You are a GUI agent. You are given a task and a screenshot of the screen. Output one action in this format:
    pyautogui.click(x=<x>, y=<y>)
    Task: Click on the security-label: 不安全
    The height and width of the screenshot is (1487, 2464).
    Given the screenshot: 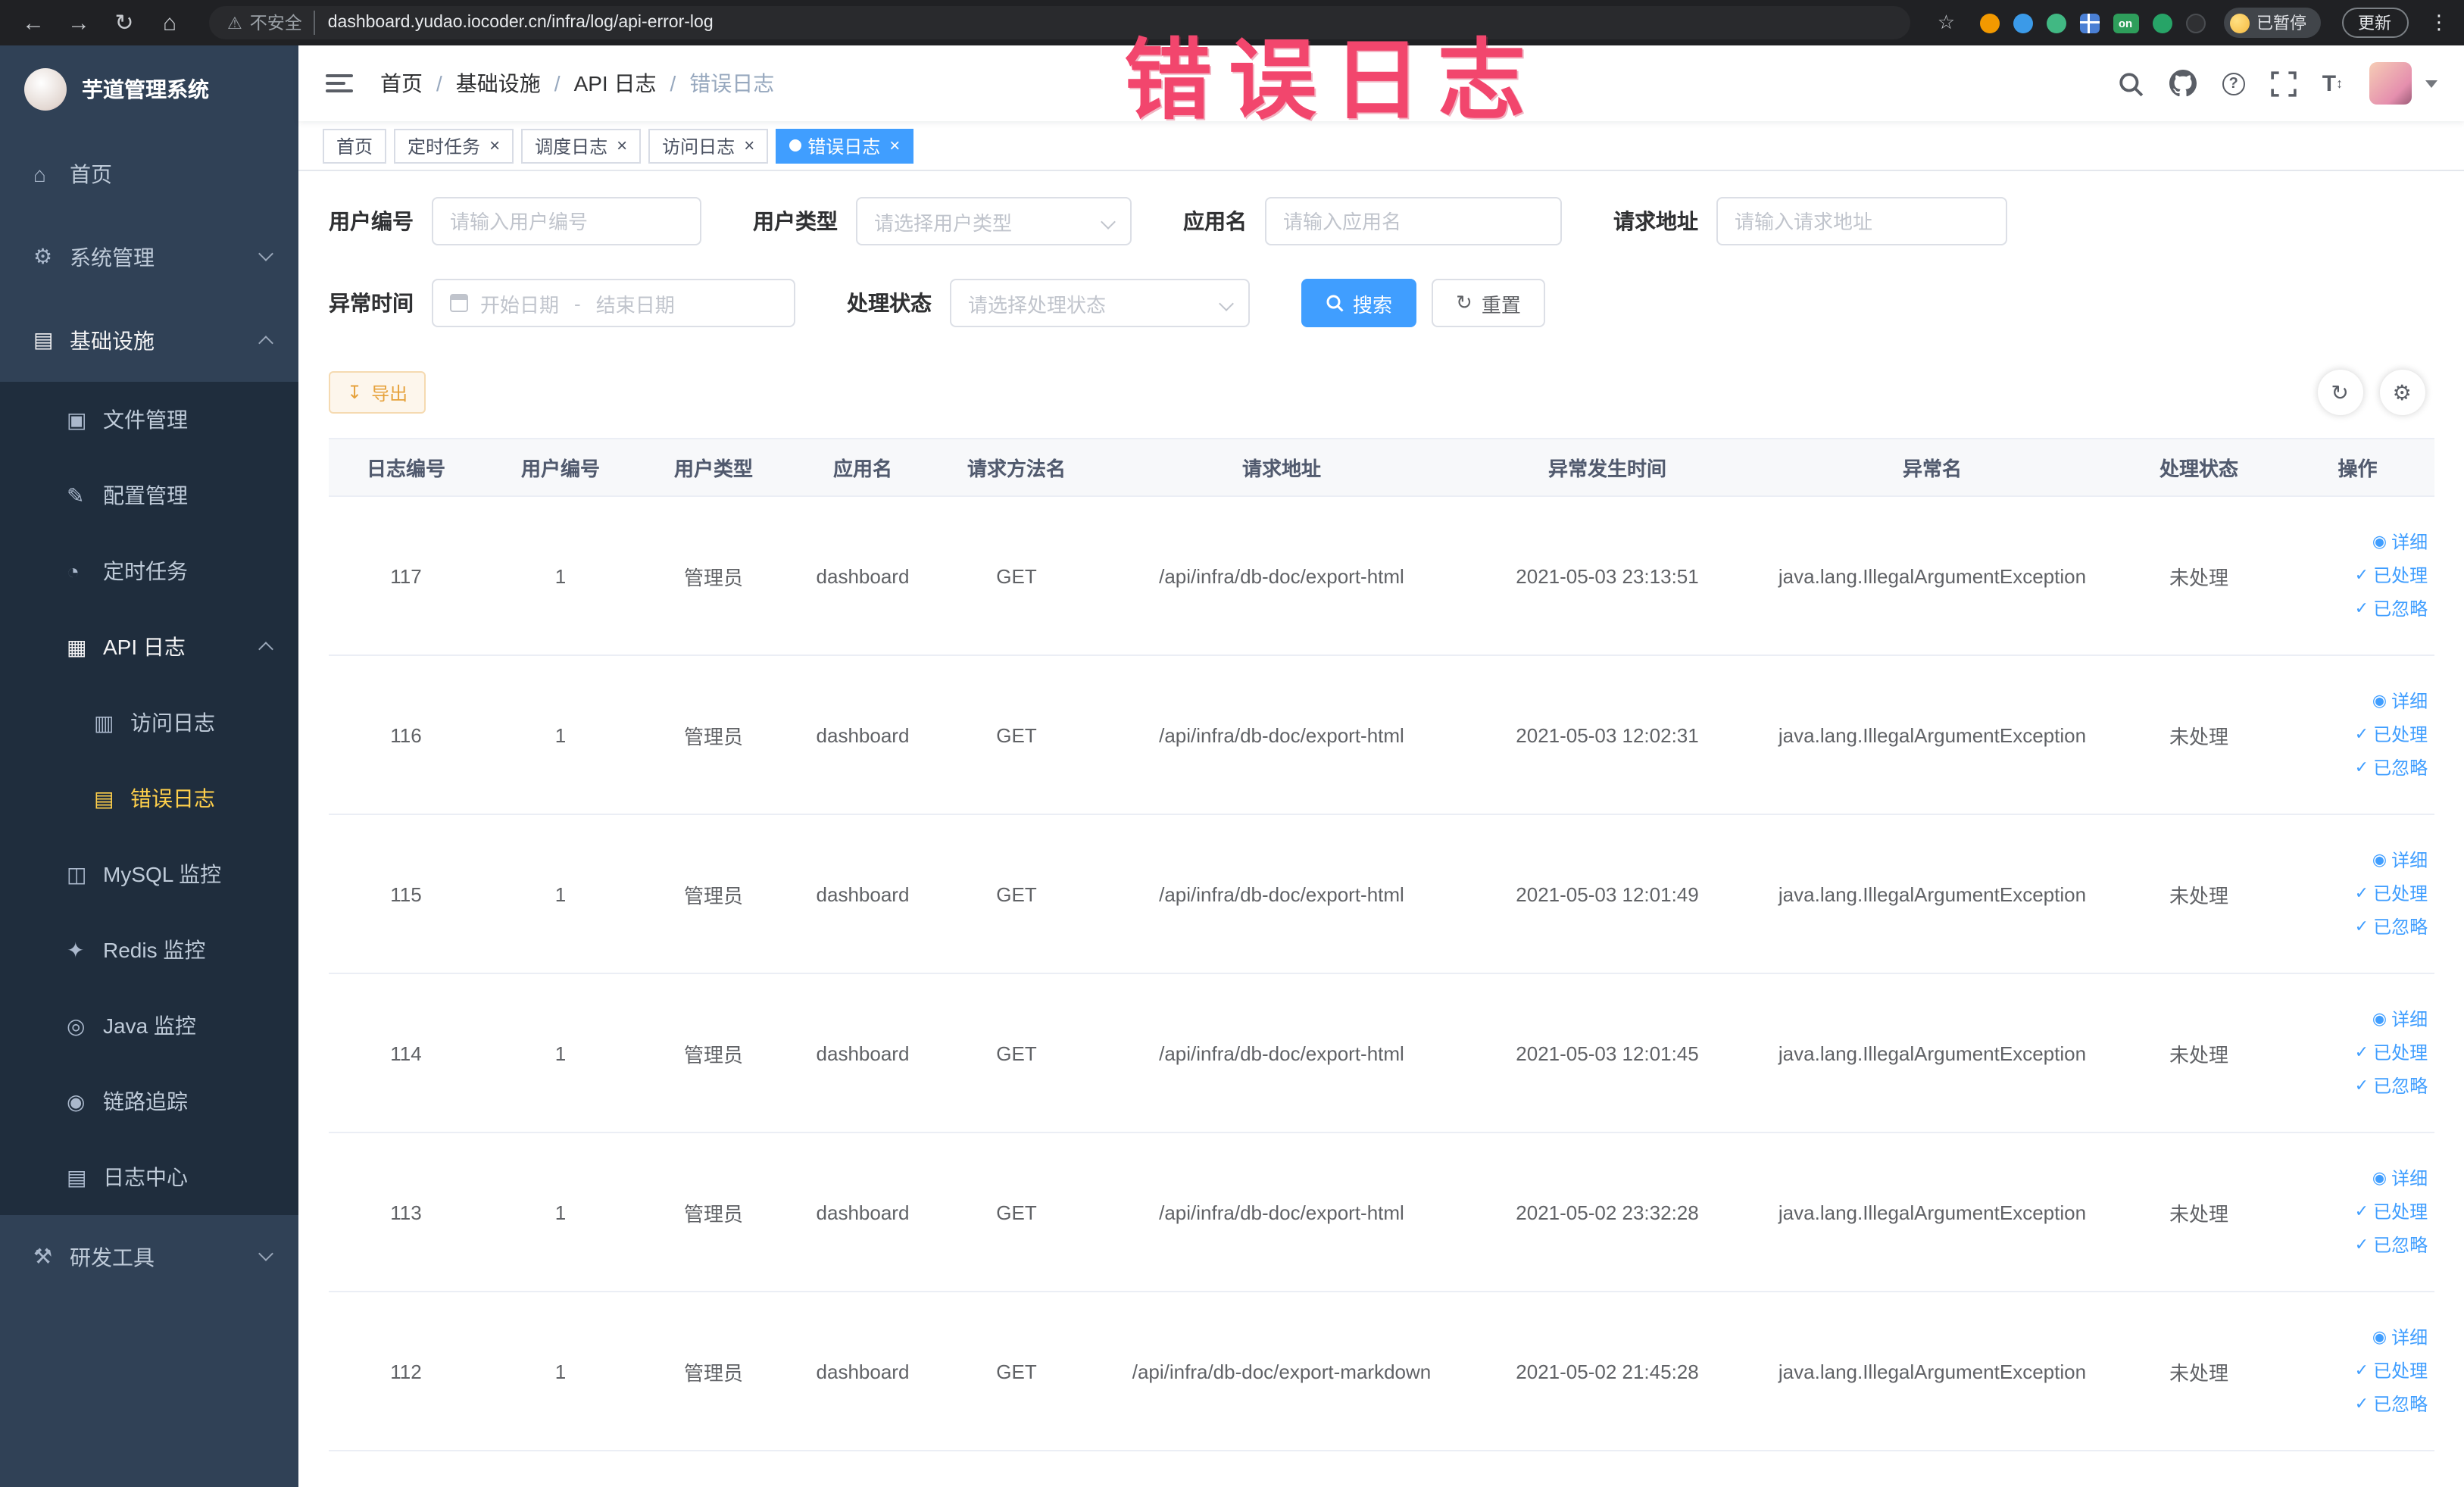 What is the action you would take?
    pyautogui.click(x=283, y=23)
    